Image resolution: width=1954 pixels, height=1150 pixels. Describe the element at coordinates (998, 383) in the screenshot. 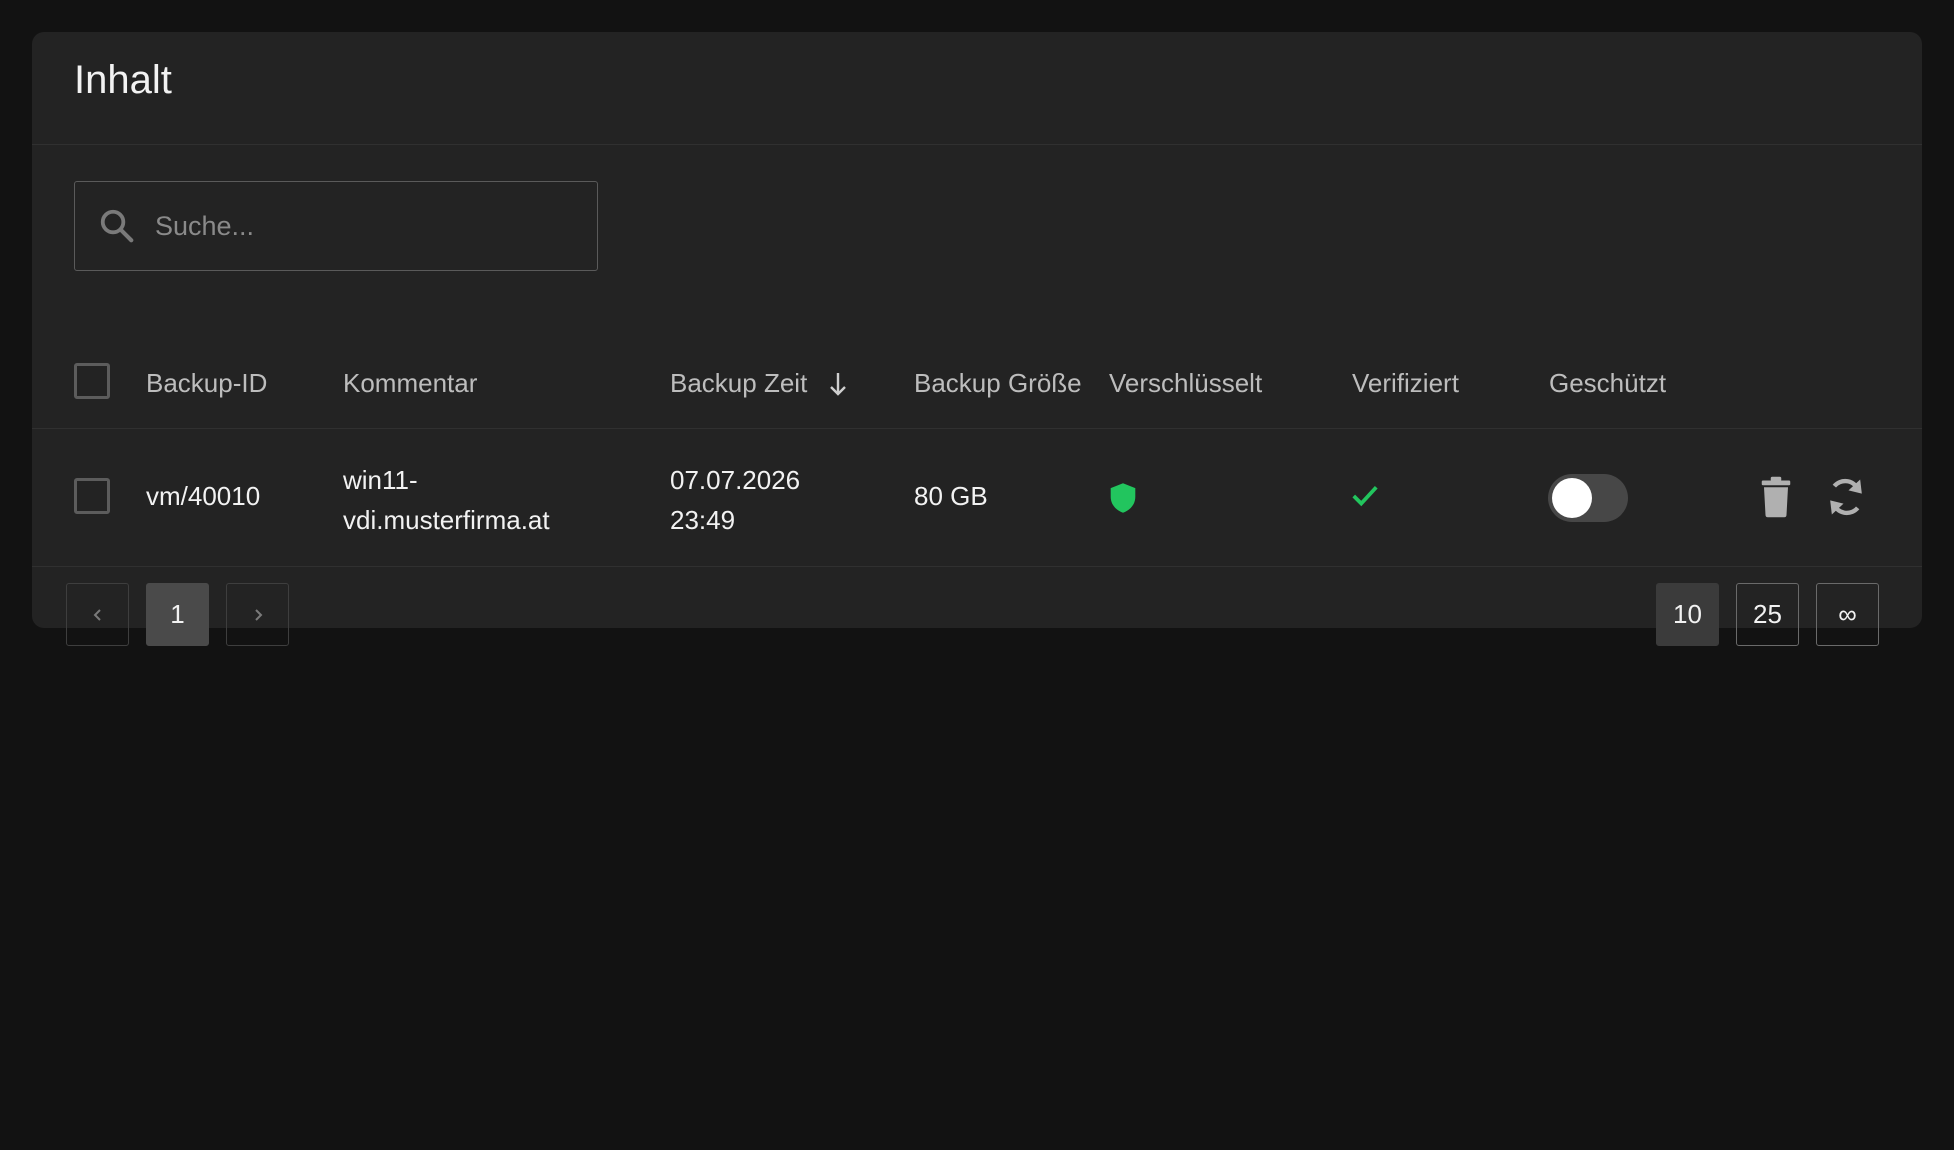

I see `column-header-backup-size: Backup Größe` at that location.